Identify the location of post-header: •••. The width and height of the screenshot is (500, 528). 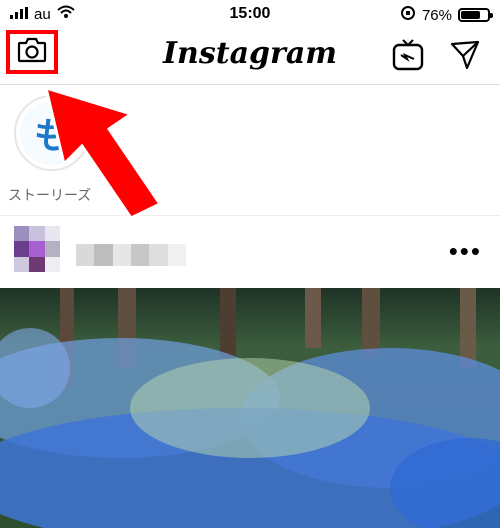
(250, 251).